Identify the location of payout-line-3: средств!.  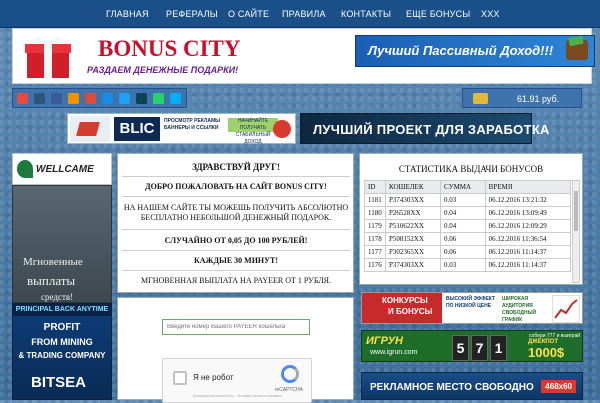
(57, 297).